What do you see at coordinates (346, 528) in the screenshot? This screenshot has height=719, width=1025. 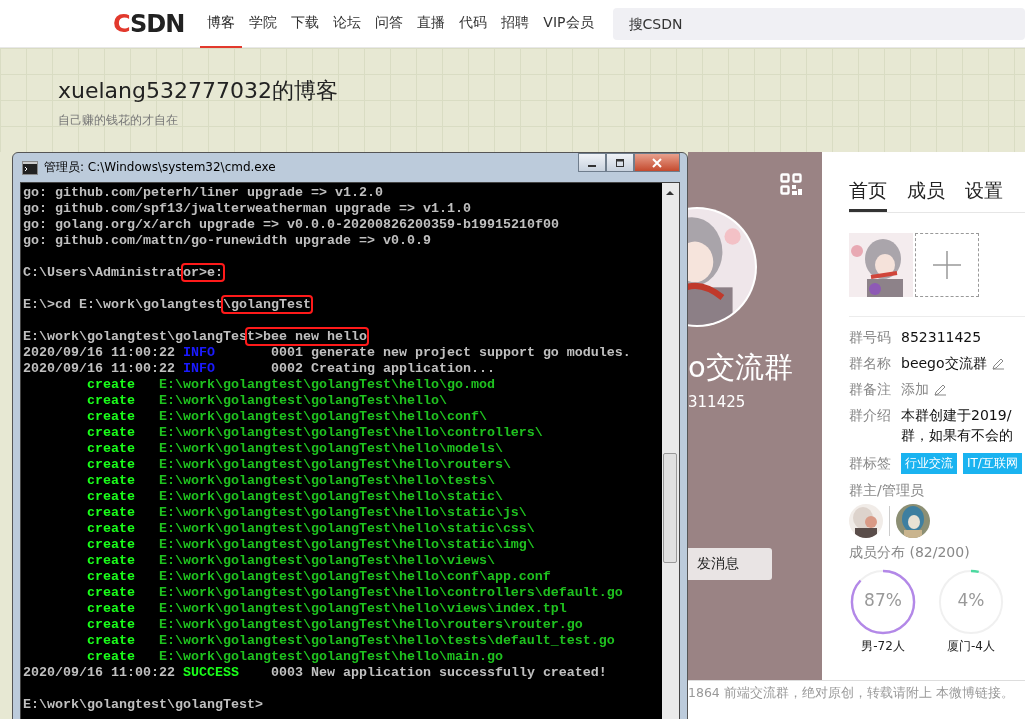 I see `created-path: E:\work\golangtest\golangTest\hello\static\css\` at bounding box center [346, 528].